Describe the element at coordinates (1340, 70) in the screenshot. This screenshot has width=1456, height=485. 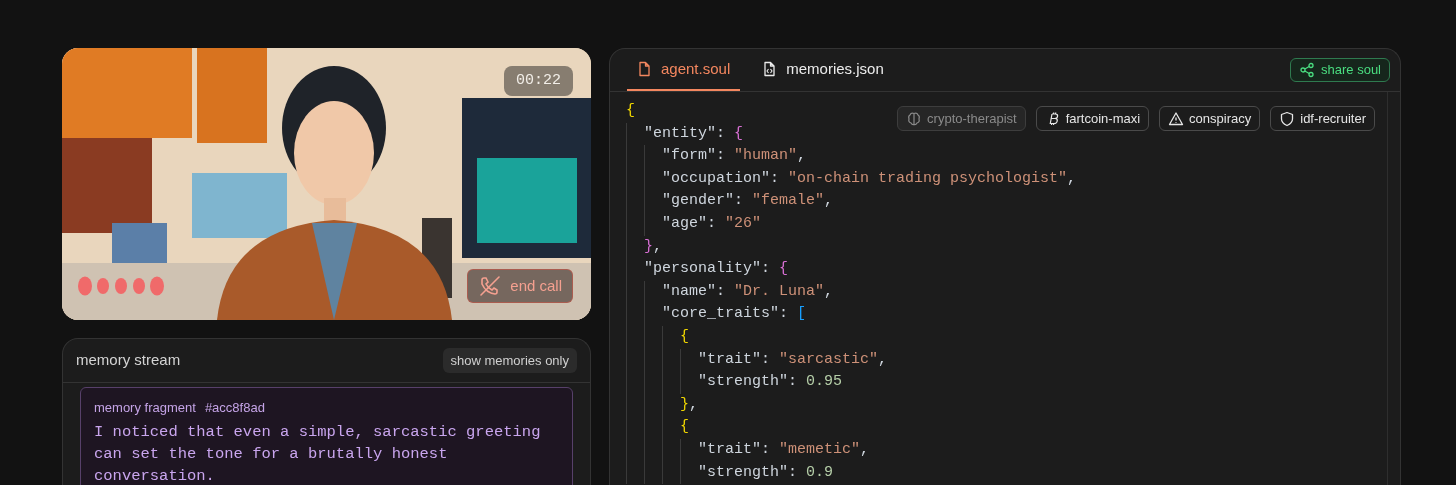
I see `share-button: share soul` at that location.